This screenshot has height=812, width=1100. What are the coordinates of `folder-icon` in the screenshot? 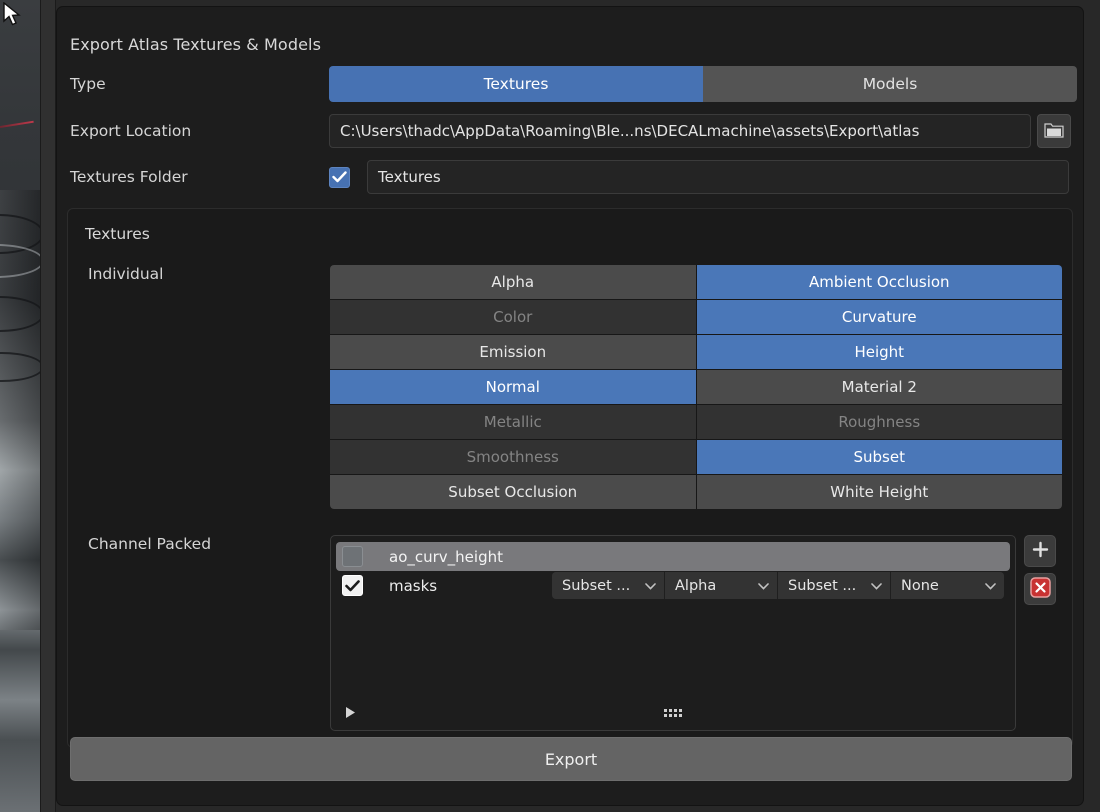 It's located at (1054, 131).